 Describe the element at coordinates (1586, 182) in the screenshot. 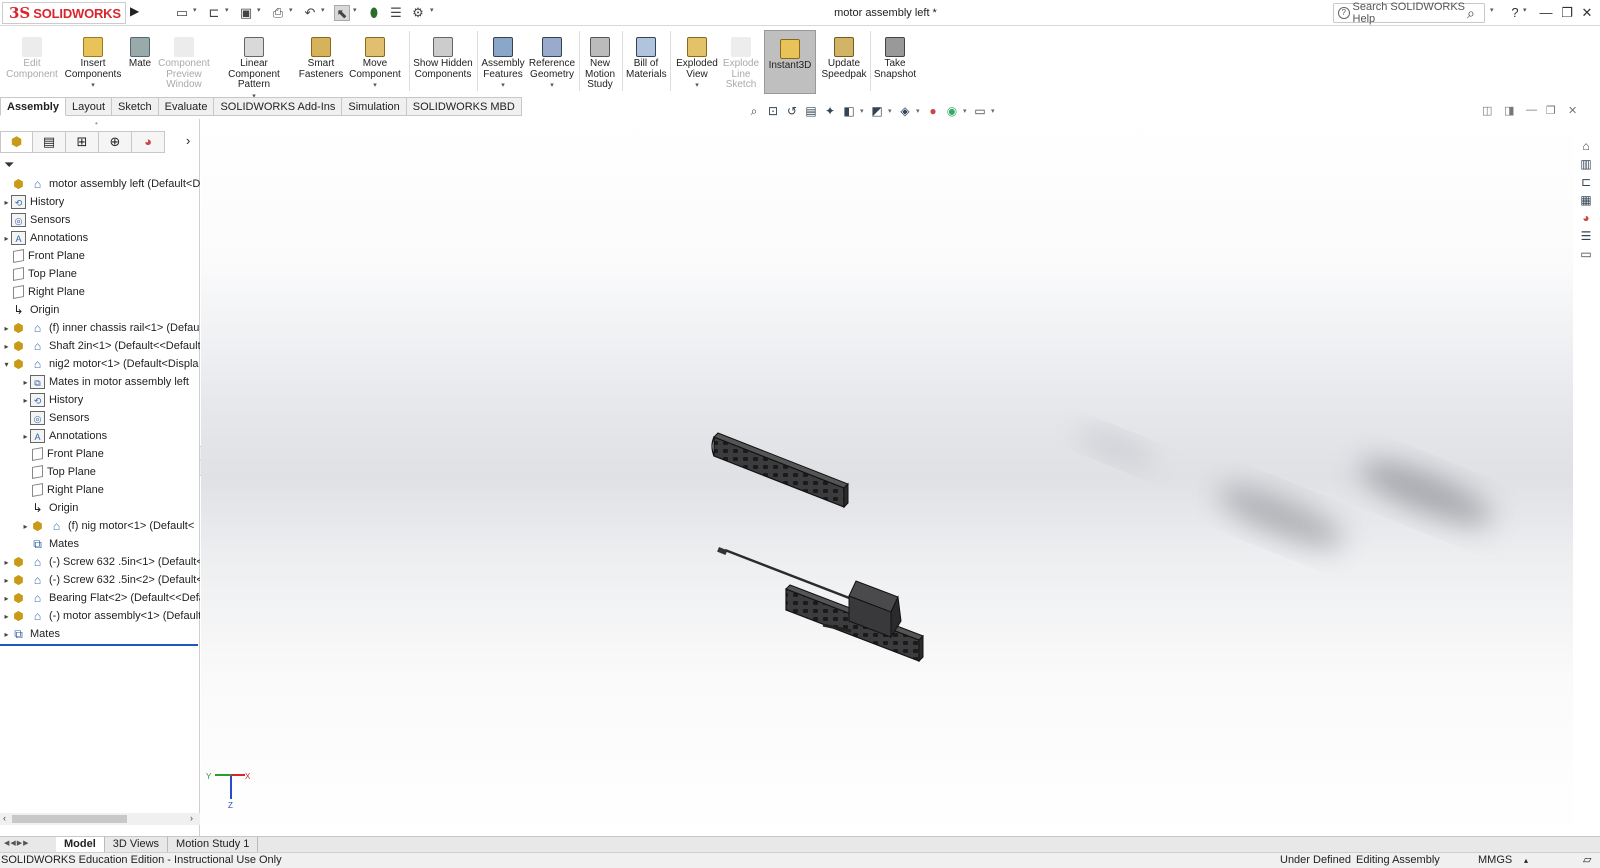

I see `file-explorer-icon: ⊏` at that location.